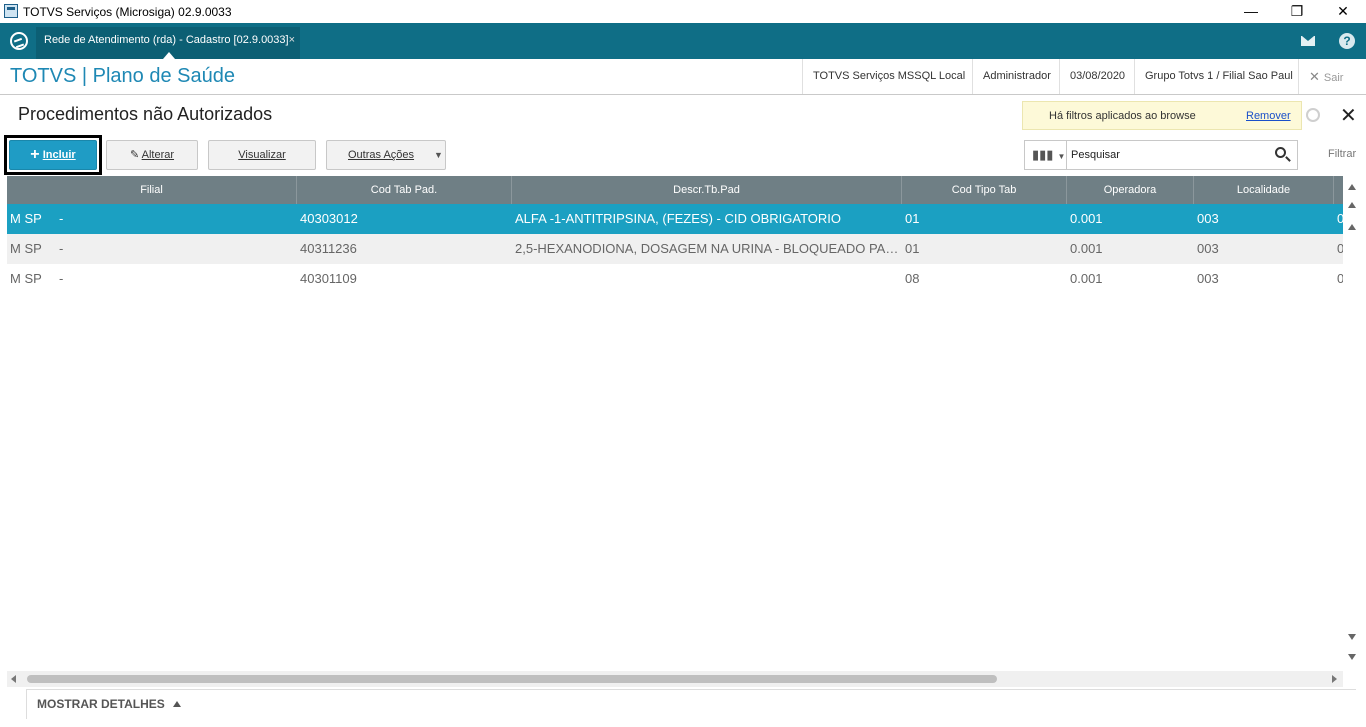 This screenshot has width=1366, height=727. Describe the element at coordinates (707, 279) in the screenshot. I see `cell-descr` at that location.